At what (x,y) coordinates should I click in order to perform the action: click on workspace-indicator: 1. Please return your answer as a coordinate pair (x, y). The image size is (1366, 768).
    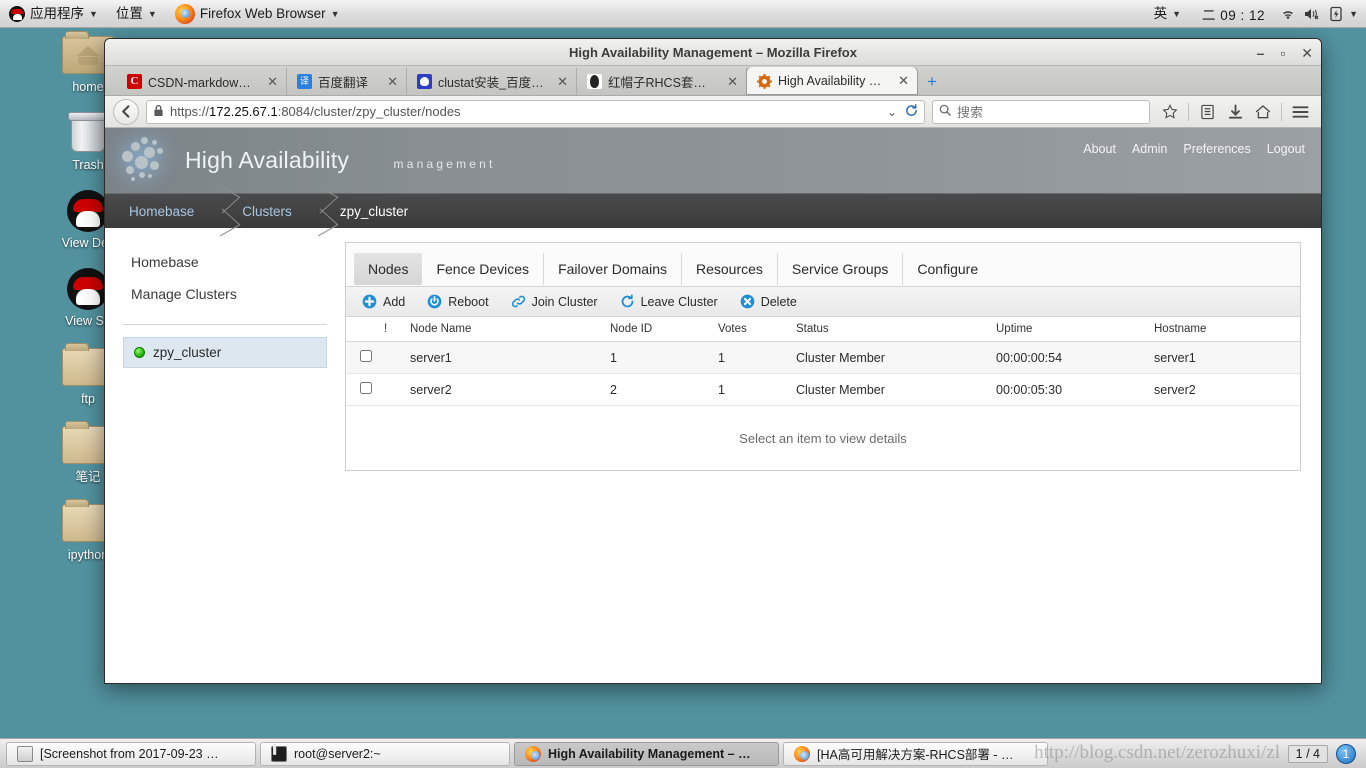
    Looking at the image, I should click on (1346, 753).